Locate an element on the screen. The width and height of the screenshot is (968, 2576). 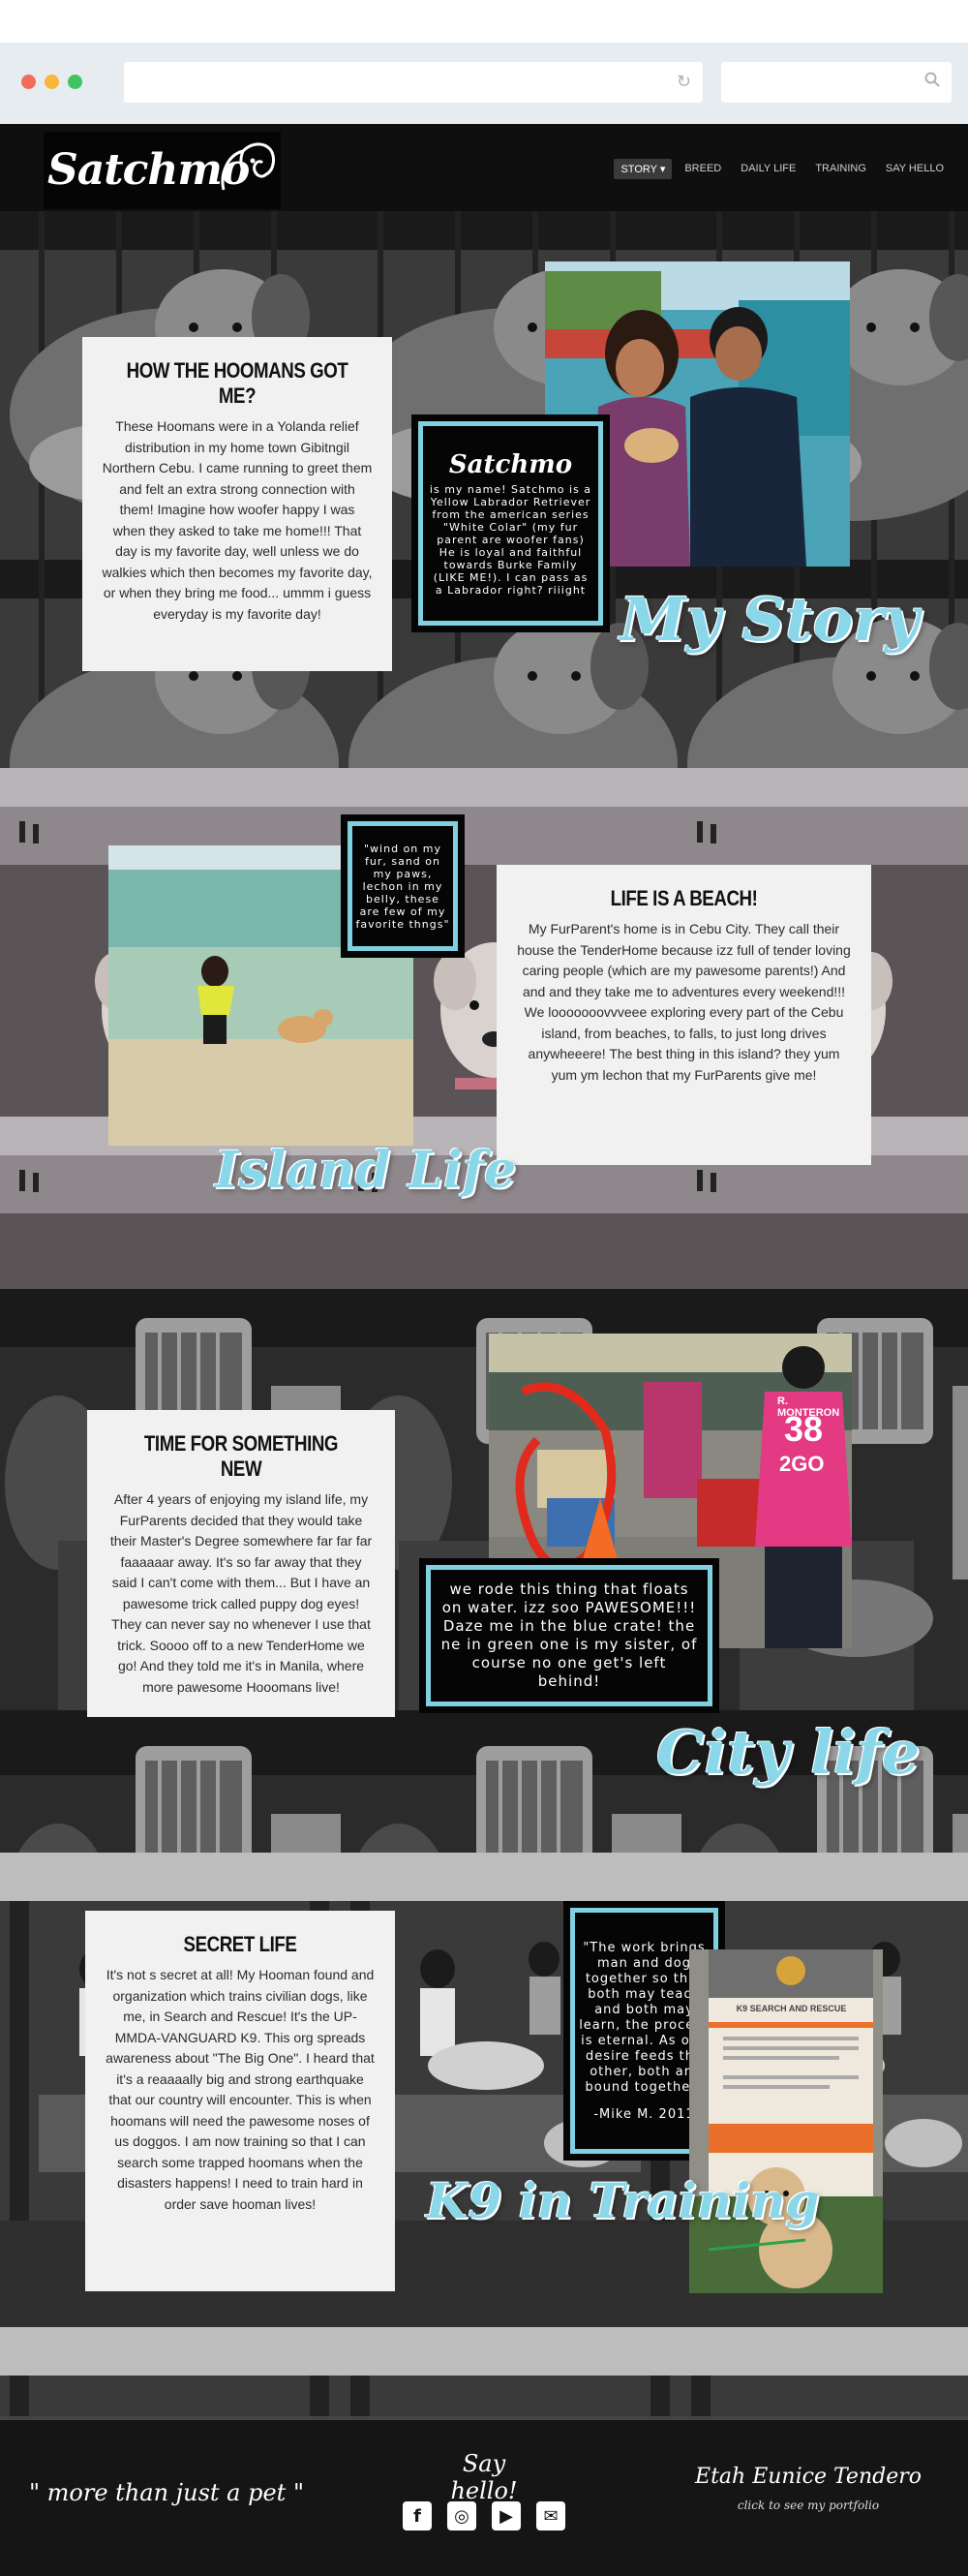
address-bar: ↻ is located at coordinates (413, 82).